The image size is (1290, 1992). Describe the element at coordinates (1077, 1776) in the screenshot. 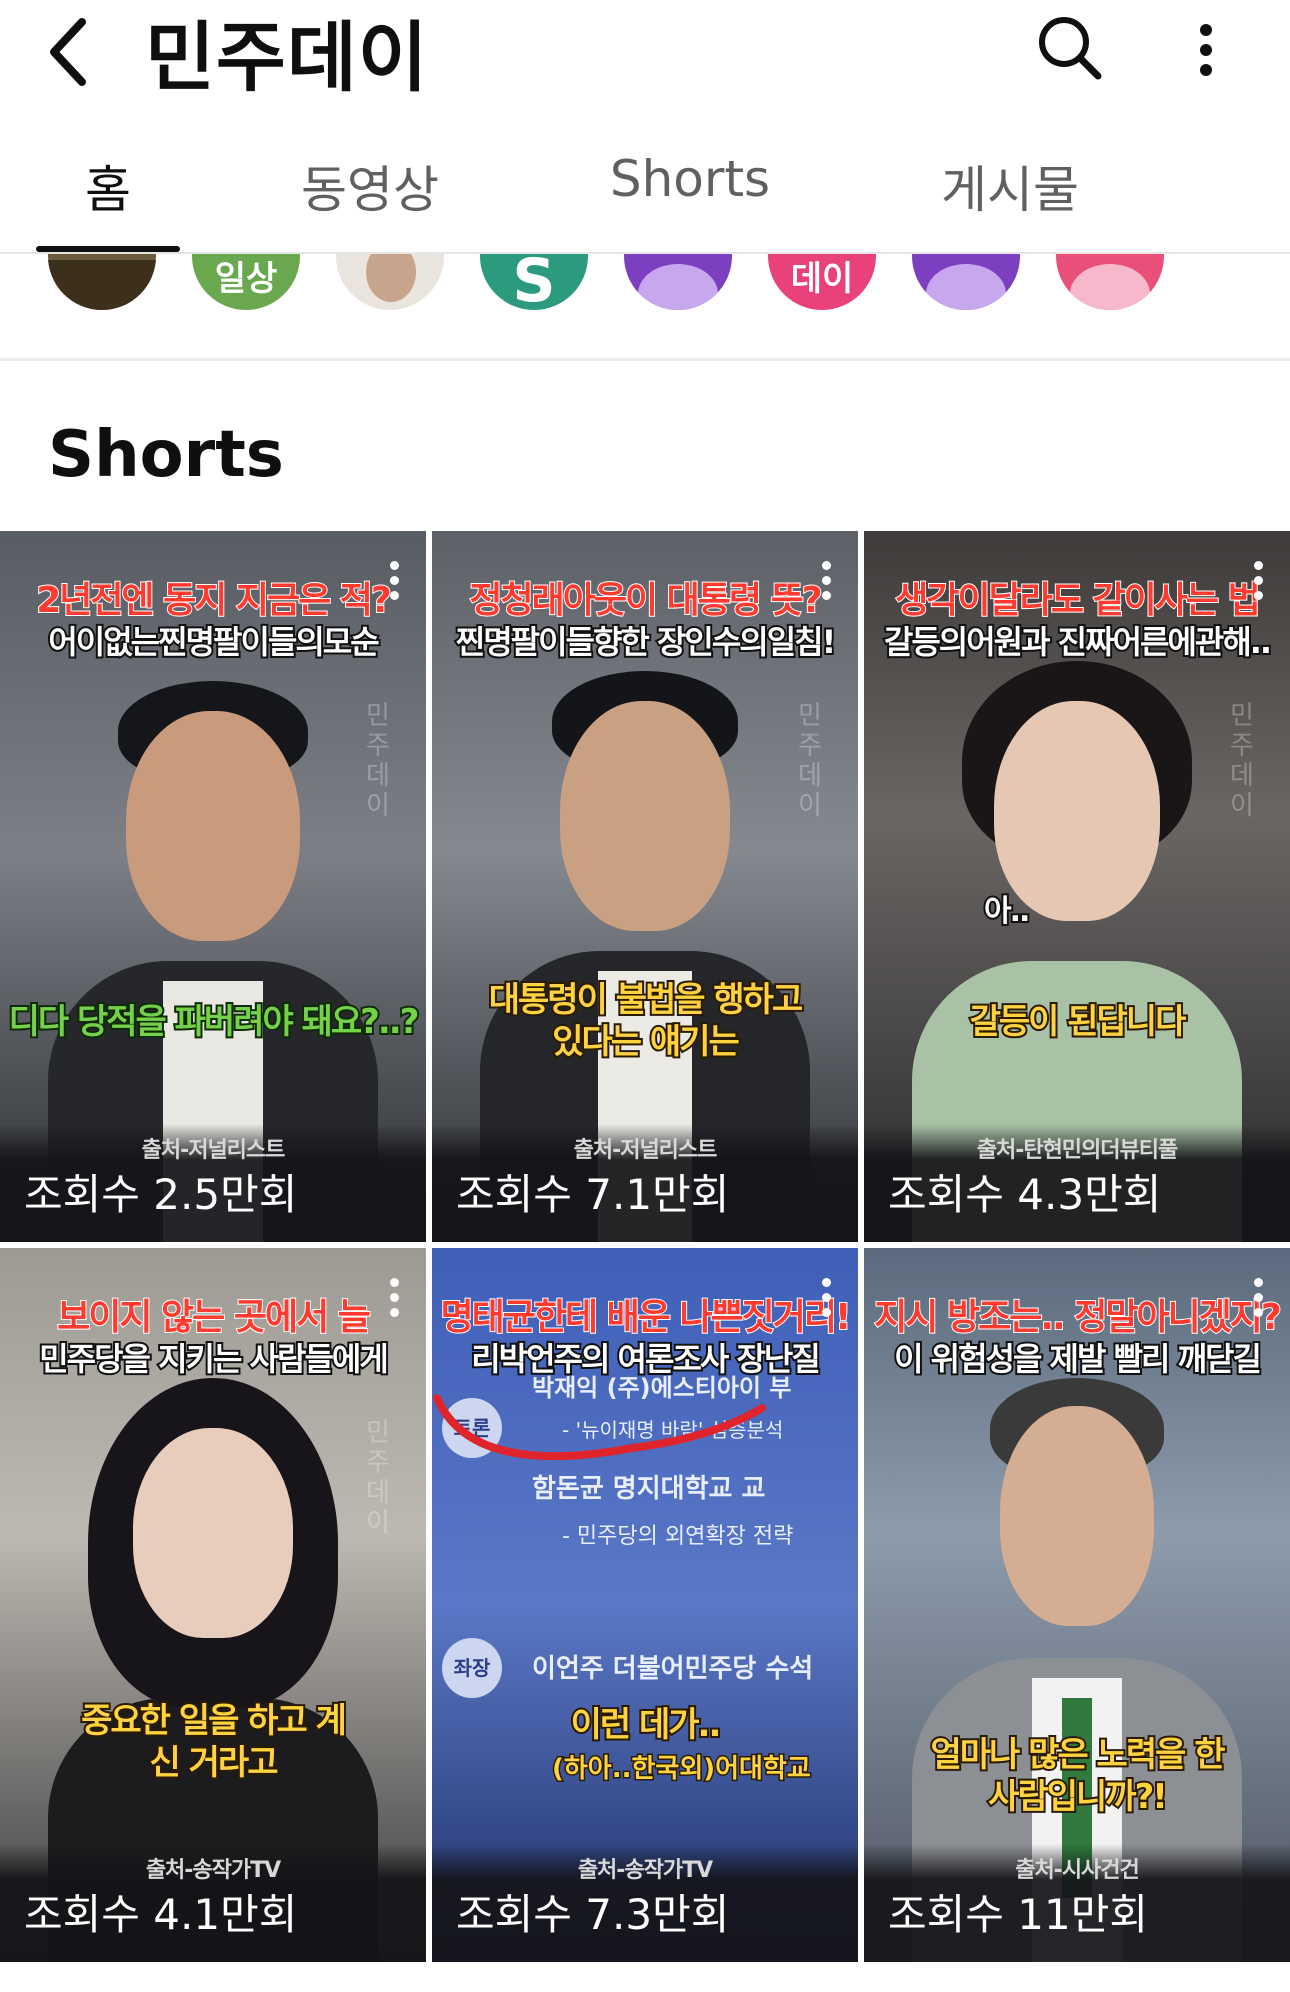

I see `short-subtitle: 얼마나 많은 노력을 한 사람입니까?!` at that location.